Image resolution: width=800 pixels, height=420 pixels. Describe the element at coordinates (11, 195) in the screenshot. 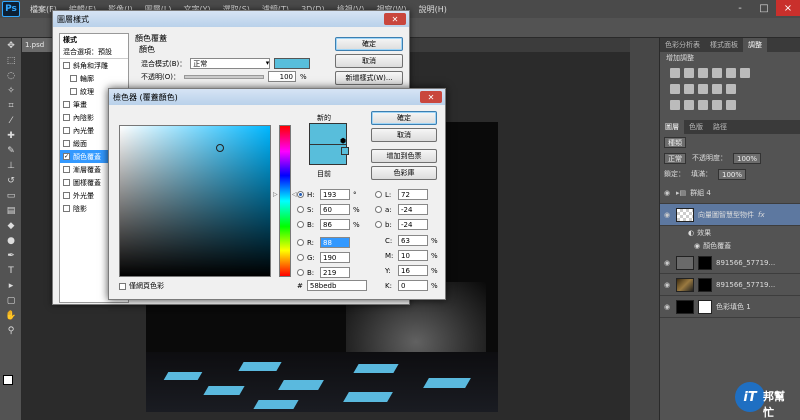

I see `eraser-tool-icon: ▭` at that location.